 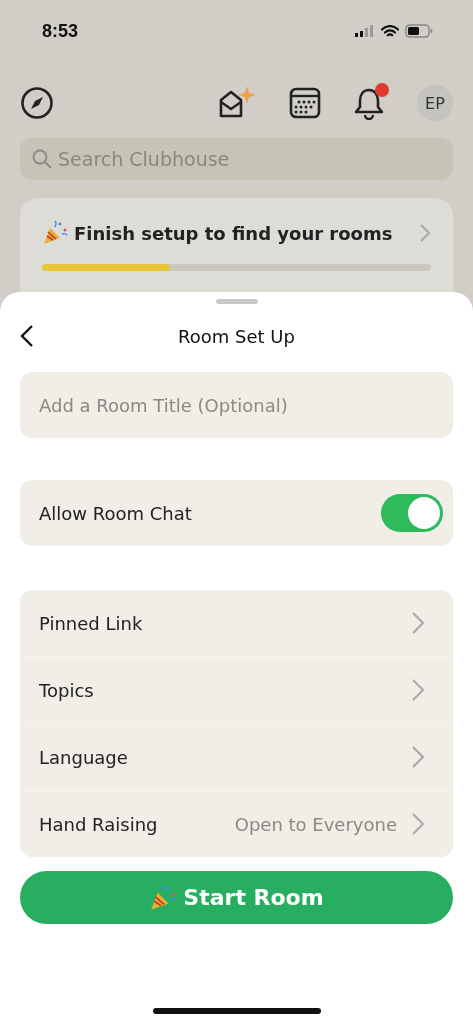 I want to click on signal-icon, so click(x=365, y=31).